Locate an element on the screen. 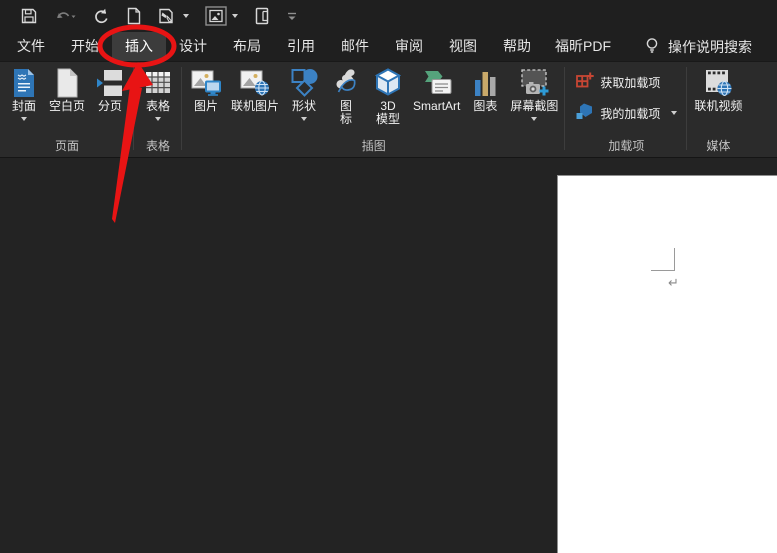 This screenshot has width=777, height=553. online-pictures-button: 联机图片 is located at coordinates (255, 88).